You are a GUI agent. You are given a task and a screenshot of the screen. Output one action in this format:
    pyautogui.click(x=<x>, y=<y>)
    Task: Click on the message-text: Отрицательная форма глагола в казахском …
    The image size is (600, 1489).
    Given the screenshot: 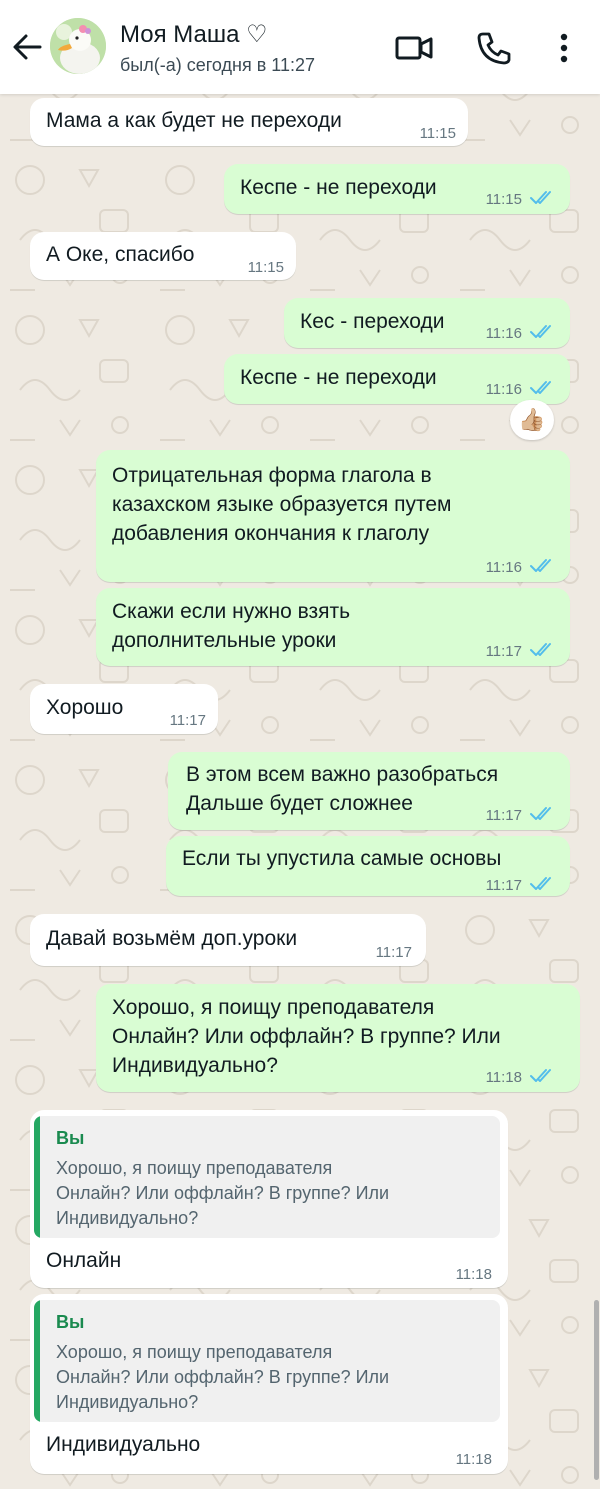 What is the action you would take?
    pyautogui.click(x=282, y=504)
    